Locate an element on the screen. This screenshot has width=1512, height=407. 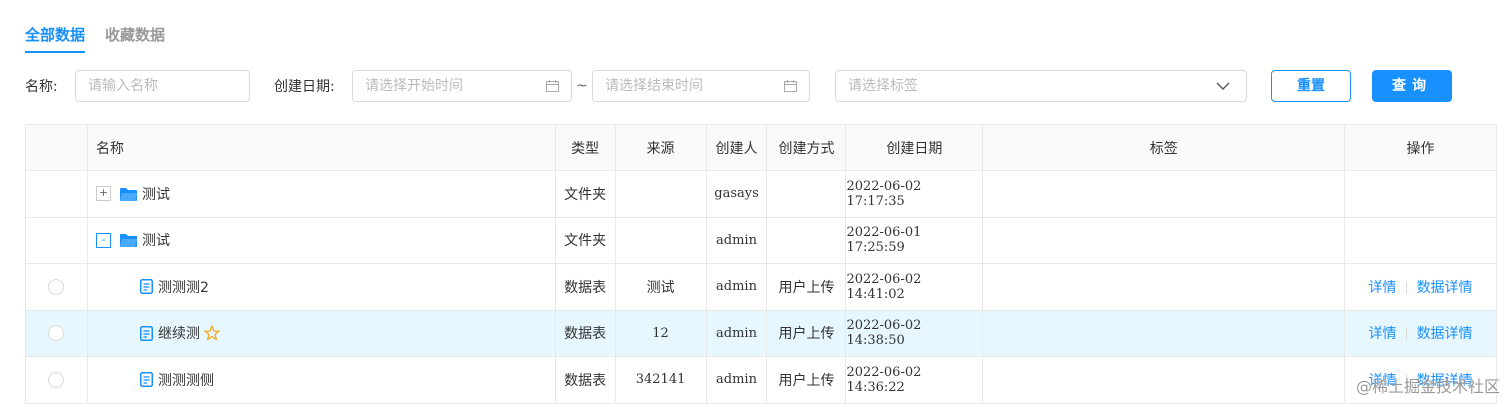
tab-favorite-data: 收藏数据 is located at coordinates (135, 38).